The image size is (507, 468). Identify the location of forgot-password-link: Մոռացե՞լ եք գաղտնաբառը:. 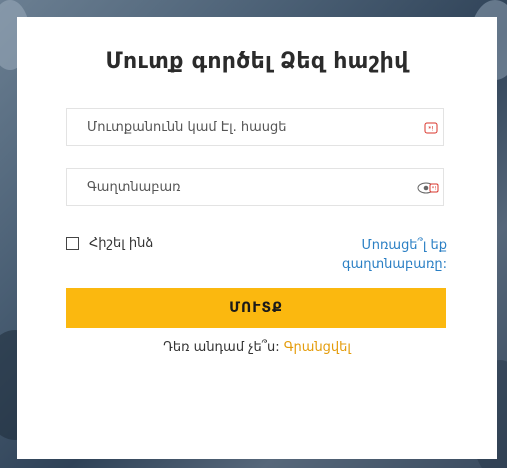
(387, 255).